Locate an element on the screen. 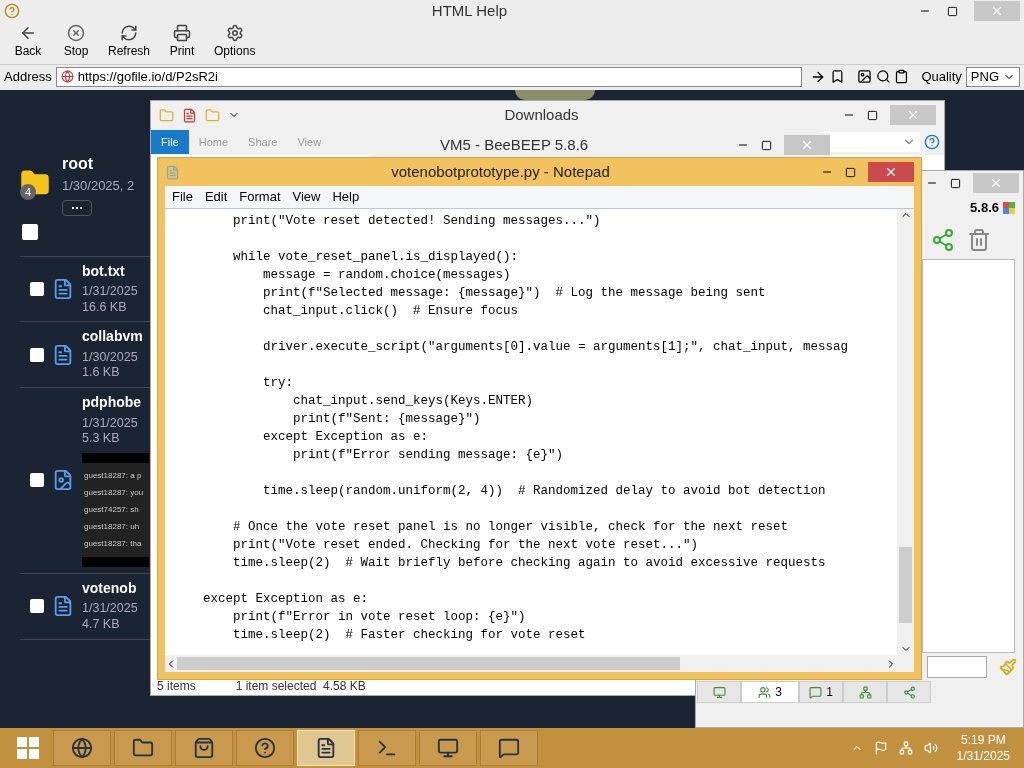 This screenshot has width=1024, height=768. message-field is located at coordinates (957, 667).